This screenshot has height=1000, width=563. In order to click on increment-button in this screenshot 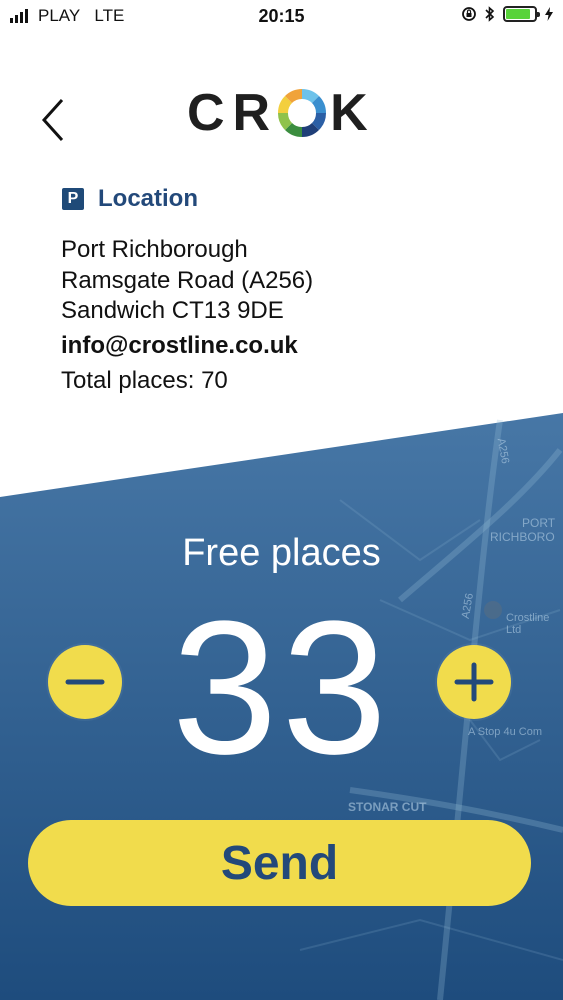, I will do `click(474, 682)`.